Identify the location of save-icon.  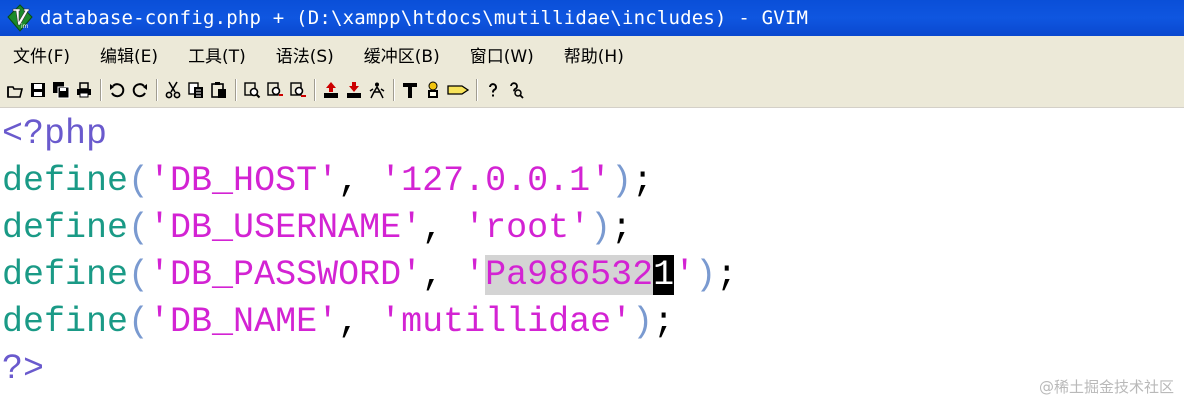
(38, 89).